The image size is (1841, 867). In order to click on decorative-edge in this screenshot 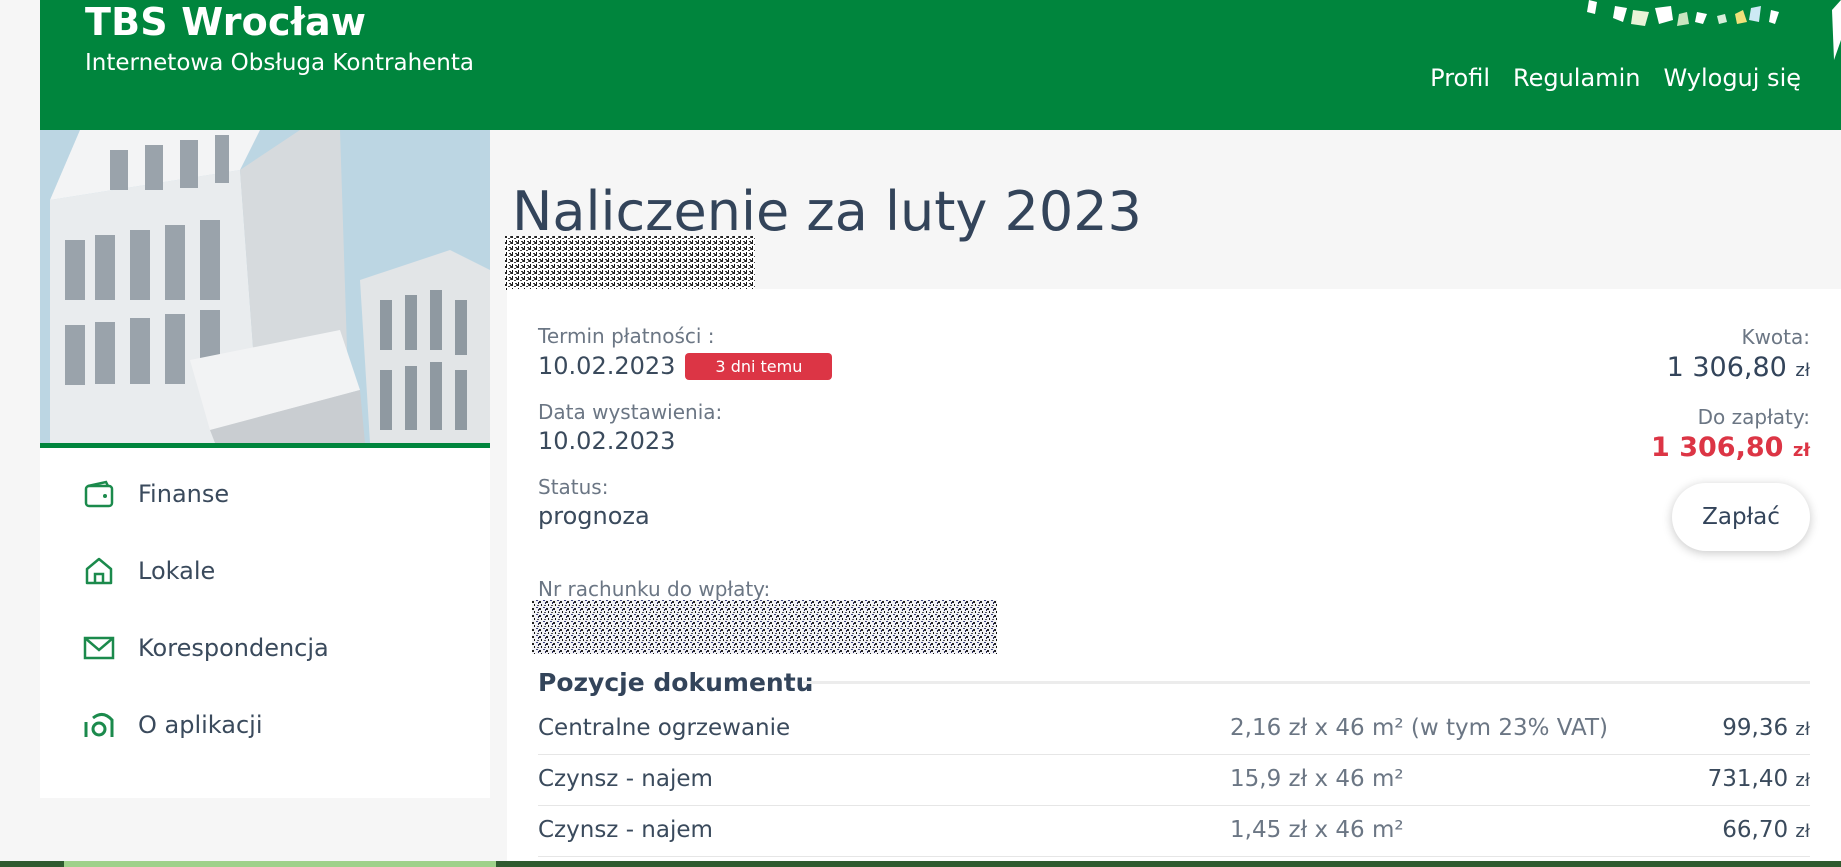, I will do `click(1836, 30)`.